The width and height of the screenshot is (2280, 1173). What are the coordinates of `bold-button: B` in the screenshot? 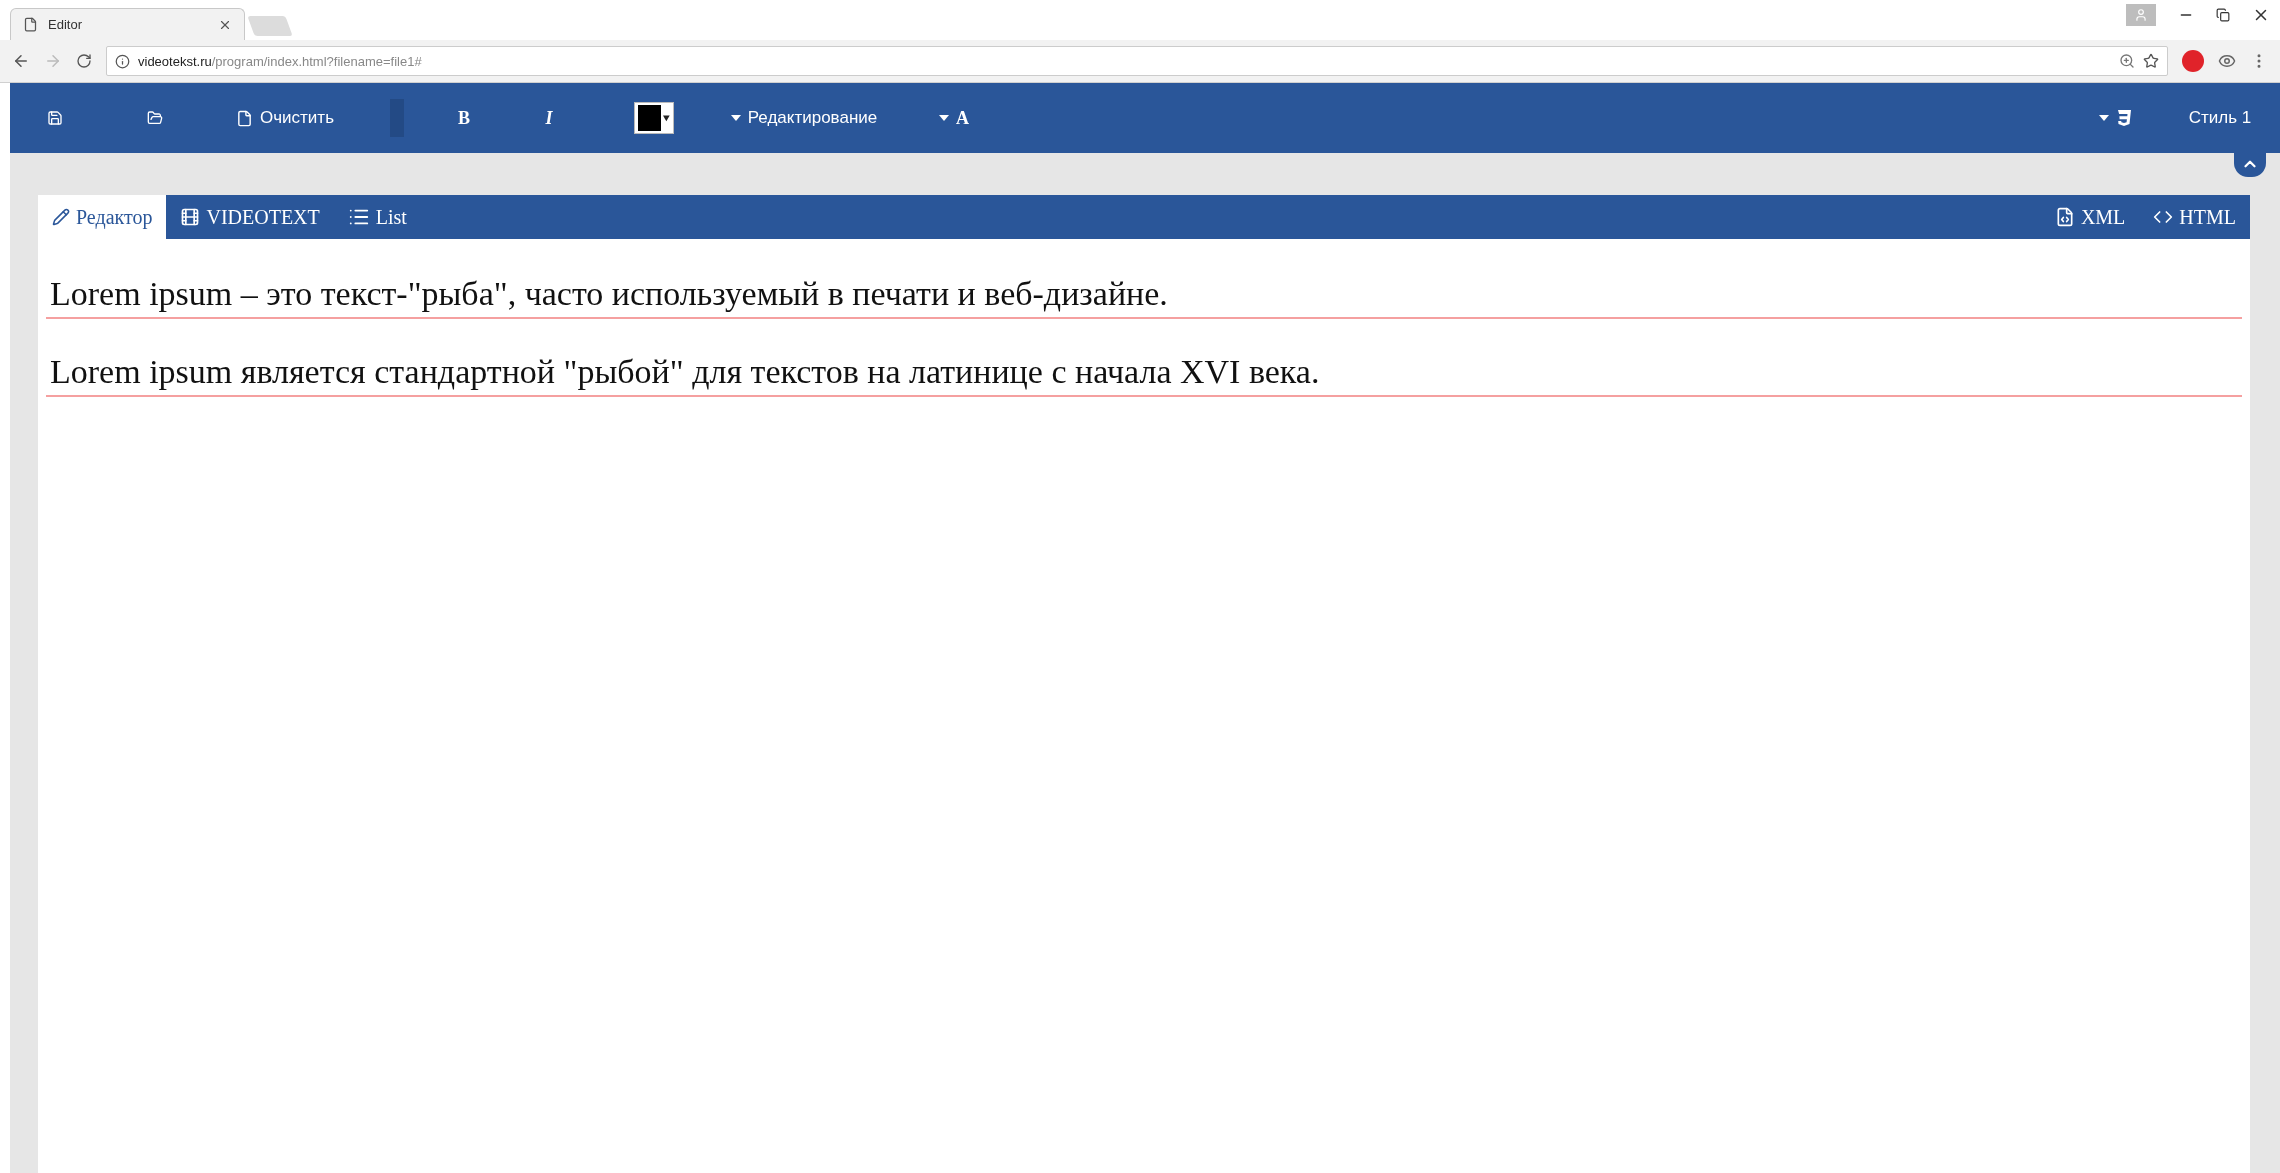 It's located at (464, 118).